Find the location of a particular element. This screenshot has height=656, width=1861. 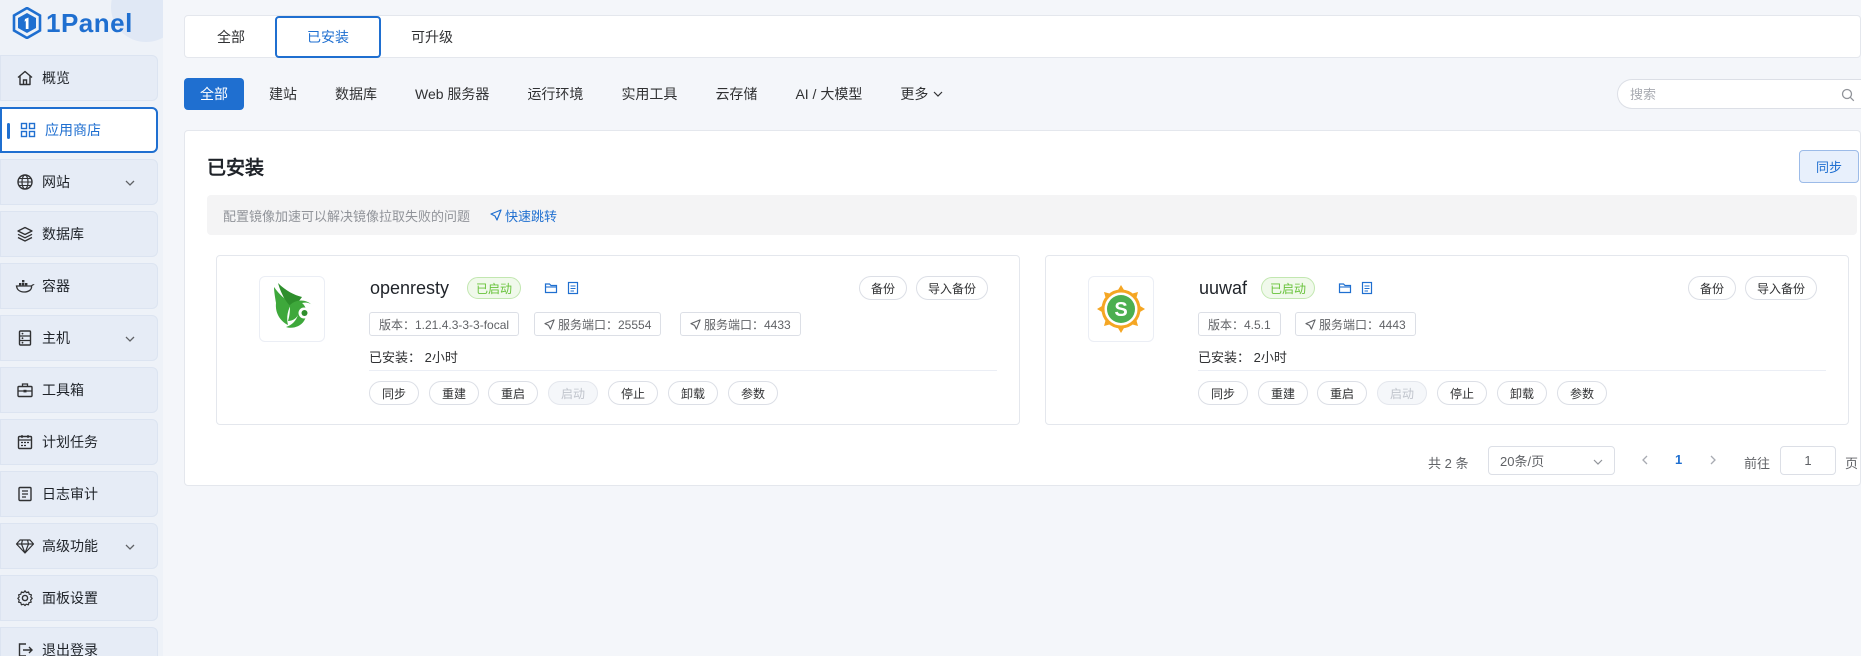

installed-label: 已安装： is located at coordinates (1224, 357).